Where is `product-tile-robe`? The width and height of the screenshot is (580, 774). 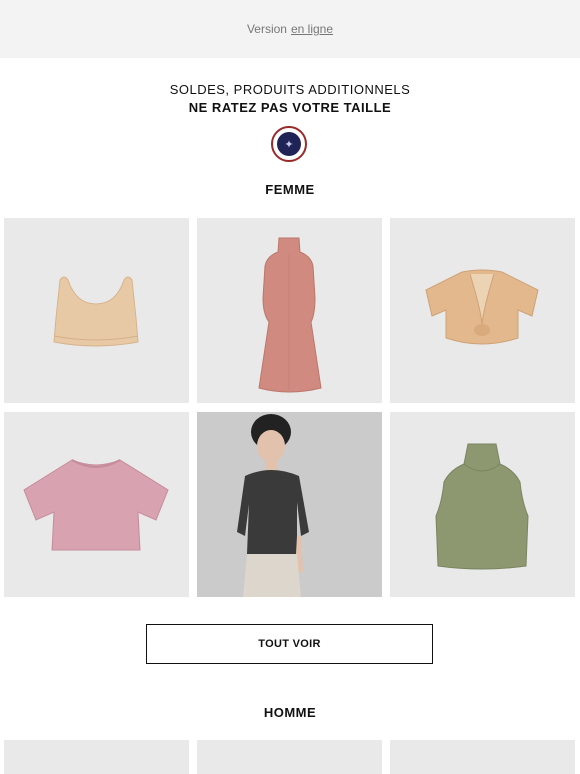 product-tile-robe is located at coordinates (289, 310).